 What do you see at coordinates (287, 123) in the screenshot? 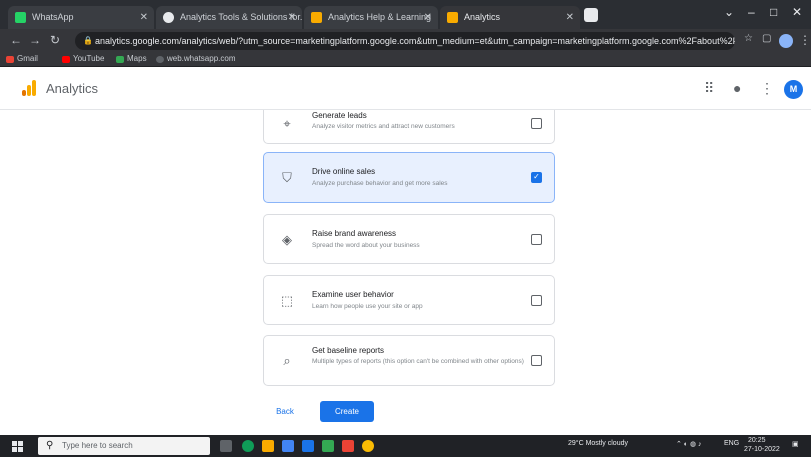
I see `leads-icon: ⌖` at bounding box center [287, 123].